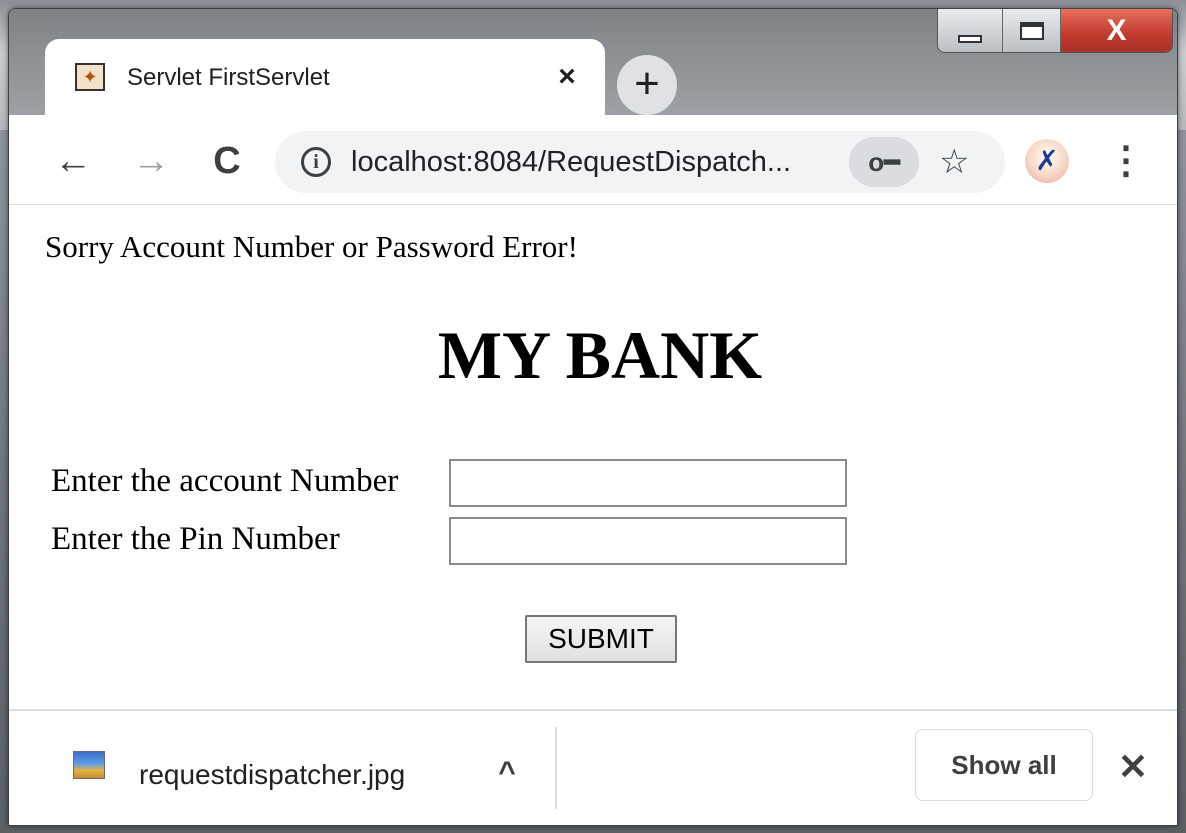 The image size is (1186, 833). What do you see at coordinates (90, 77) in the screenshot?
I see `servlet-favicon-icon: ✦` at bounding box center [90, 77].